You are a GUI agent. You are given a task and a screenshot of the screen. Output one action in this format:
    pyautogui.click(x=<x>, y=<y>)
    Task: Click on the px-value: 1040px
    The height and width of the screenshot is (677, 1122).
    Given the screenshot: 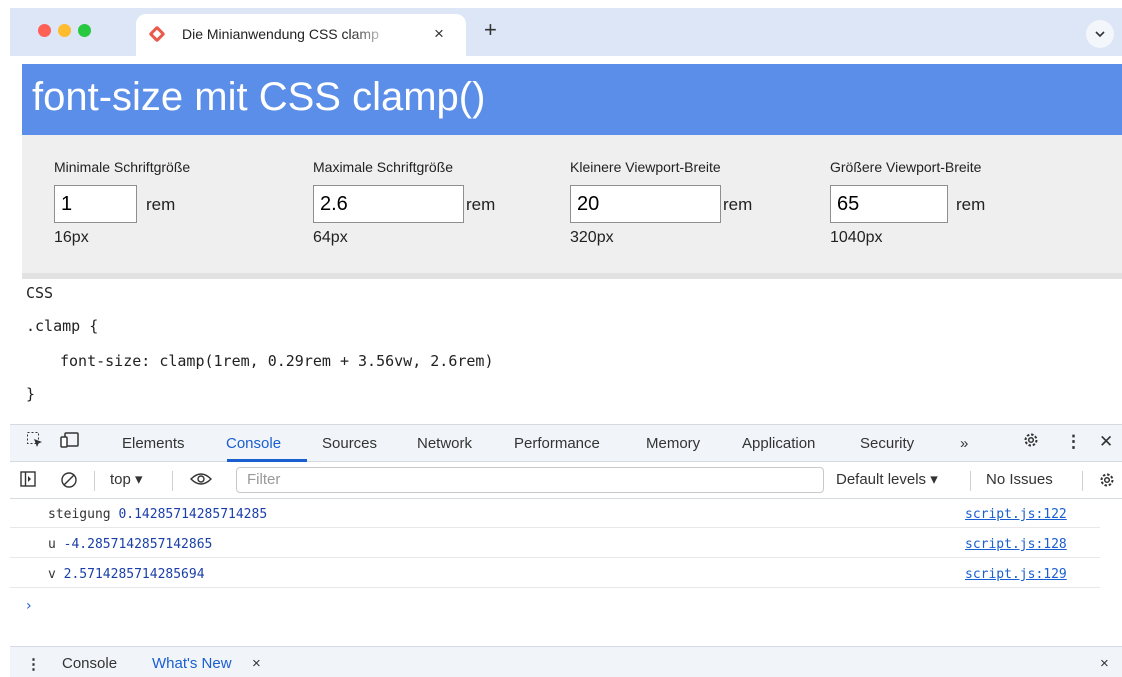 What is the action you would take?
    pyautogui.click(x=856, y=237)
    